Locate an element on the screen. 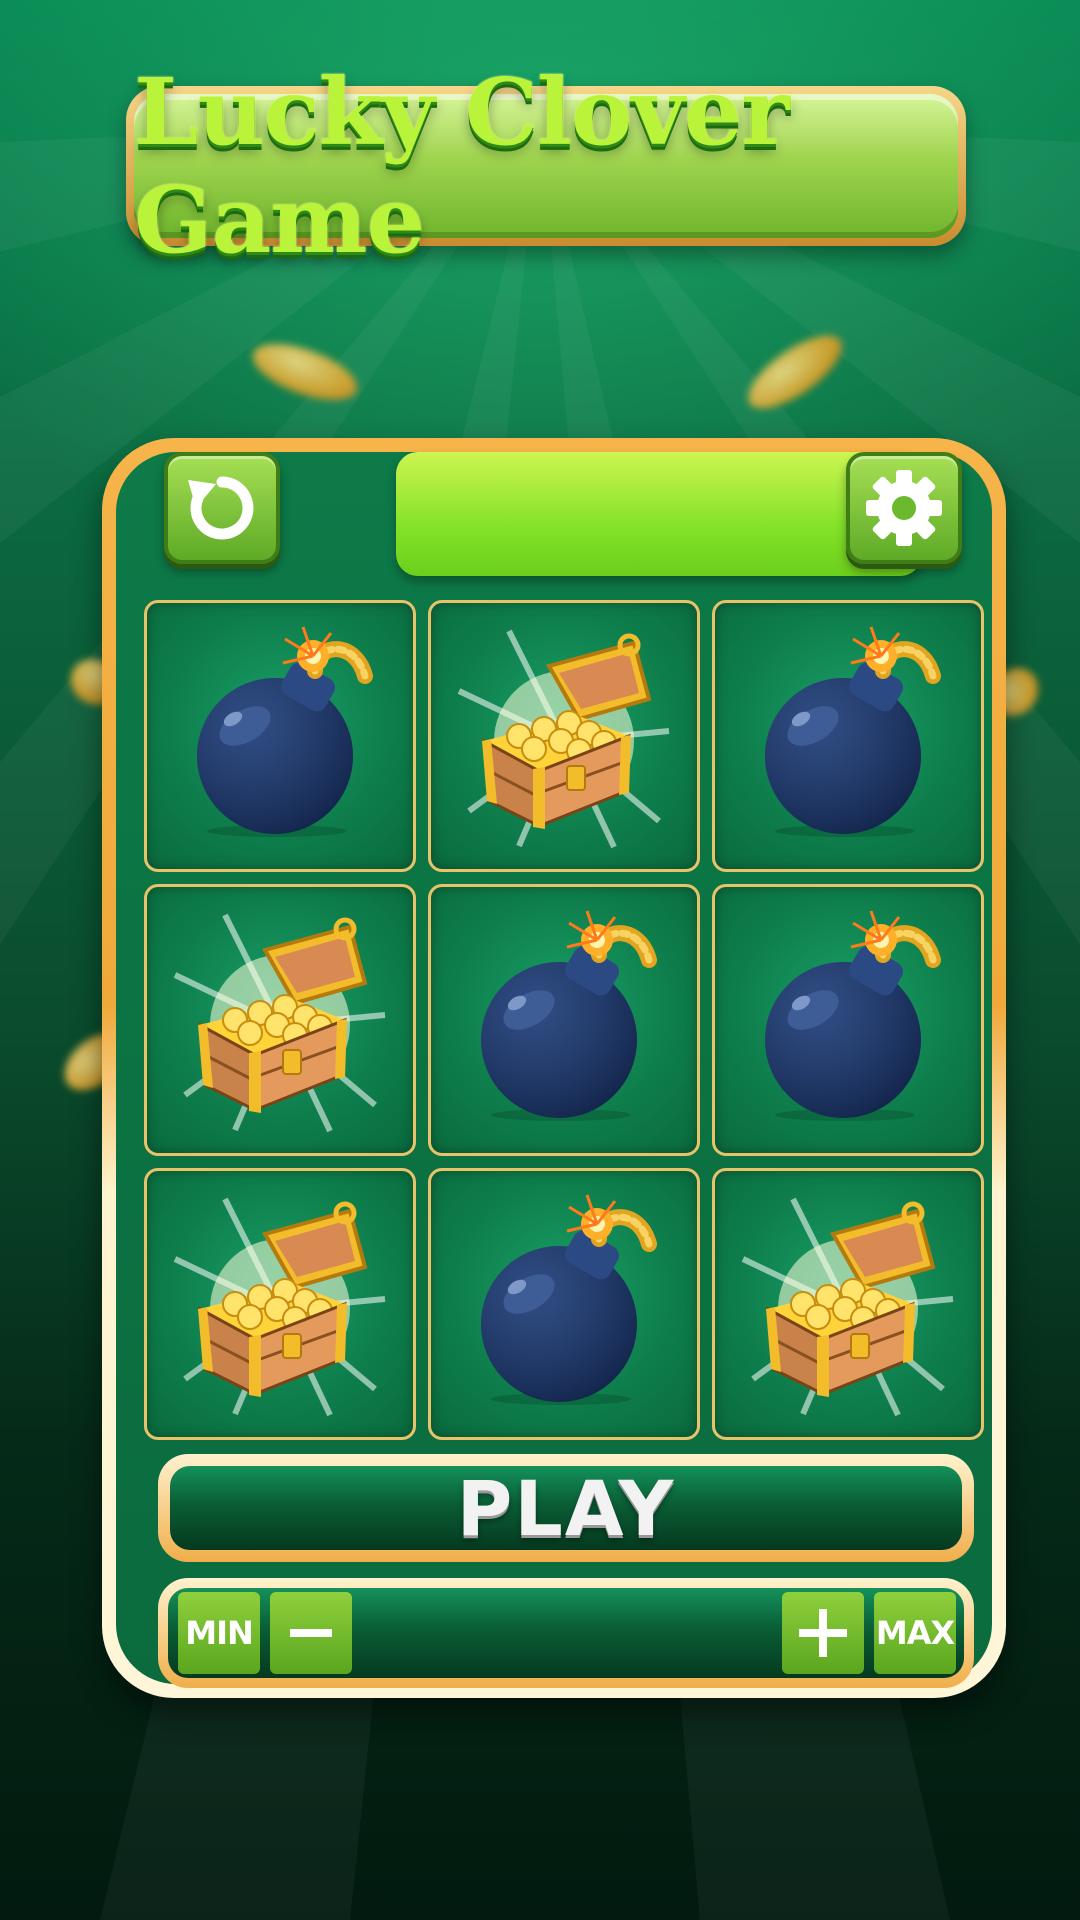 Image resolution: width=1080 pixels, height=1920 pixels. play-button-inner: PLAY is located at coordinates (566, 1508).